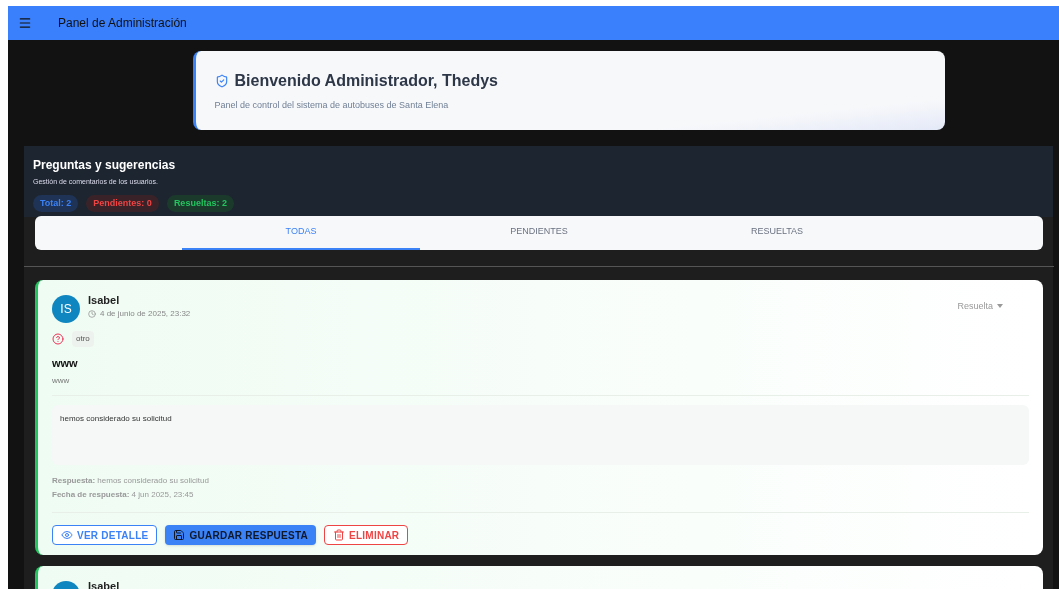 This screenshot has height=589, width=1059. Describe the element at coordinates (67, 535) in the screenshot. I see `eye-icon` at that location.